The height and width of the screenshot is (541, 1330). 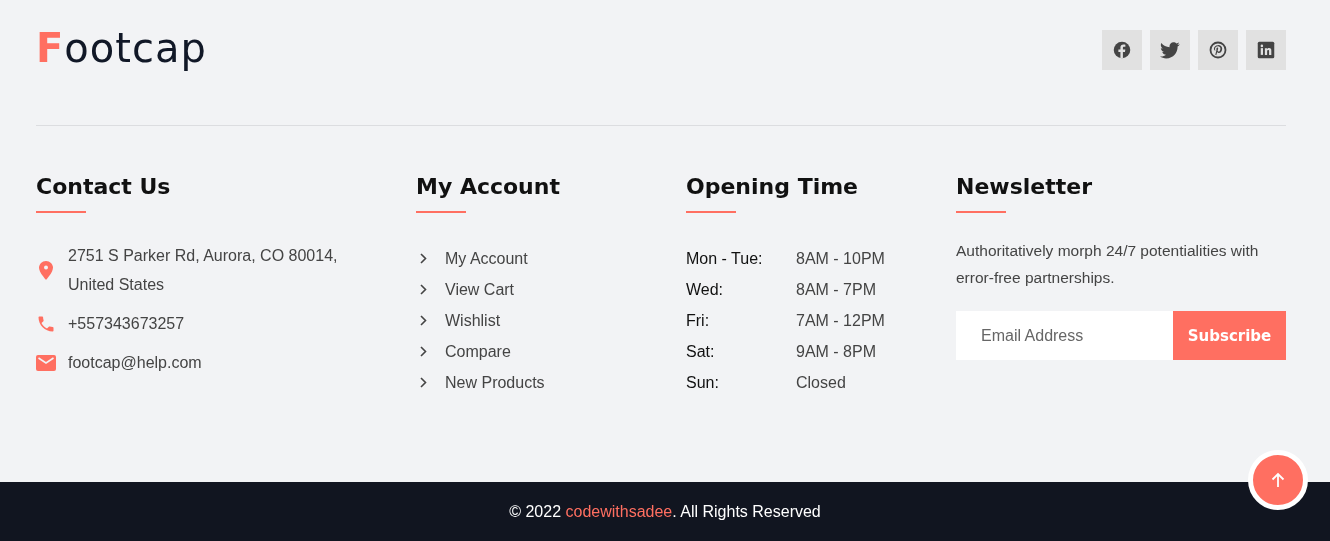 I want to click on day-label: Sun:, so click(x=703, y=382).